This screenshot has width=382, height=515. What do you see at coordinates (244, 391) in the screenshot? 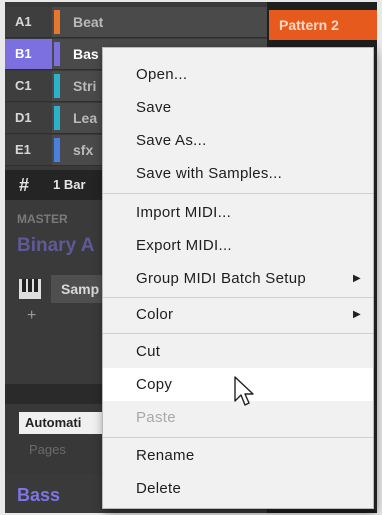
I see `mouse-pointer-icon` at bounding box center [244, 391].